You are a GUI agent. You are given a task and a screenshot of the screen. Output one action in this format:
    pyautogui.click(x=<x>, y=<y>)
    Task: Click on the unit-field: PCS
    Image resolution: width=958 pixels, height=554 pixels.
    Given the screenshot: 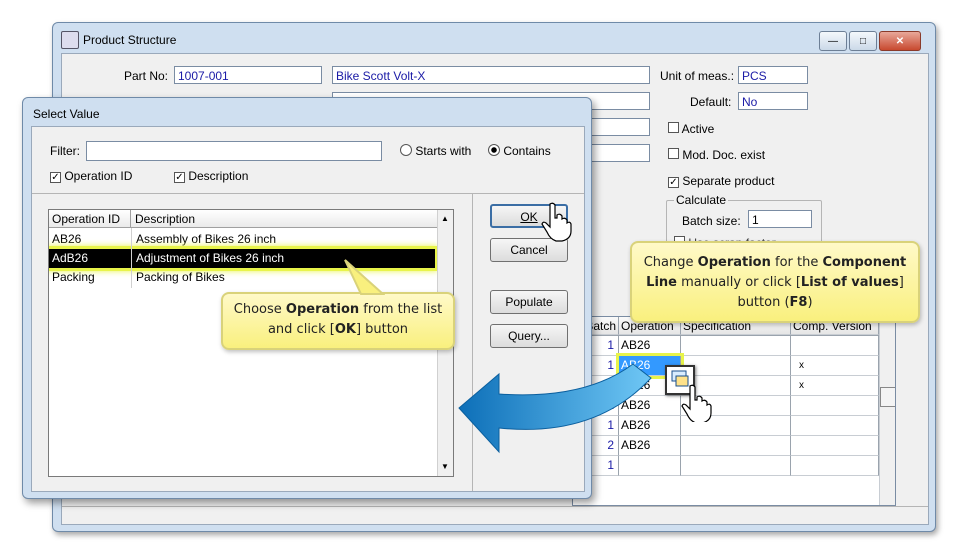 What is the action you would take?
    pyautogui.click(x=773, y=75)
    